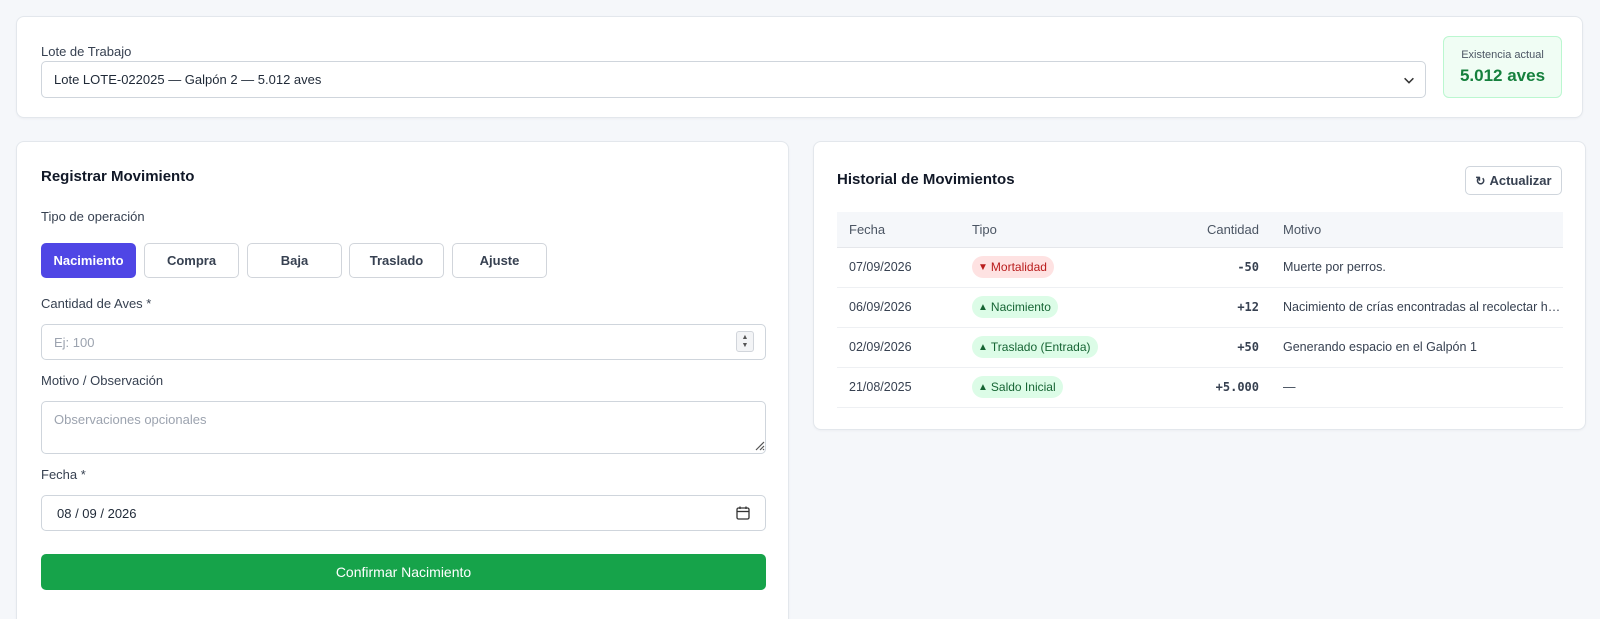 The width and height of the screenshot is (1600, 619). Describe the element at coordinates (898, 347) in the screenshot. I see `cell-fecha: 02/09/2026` at that location.